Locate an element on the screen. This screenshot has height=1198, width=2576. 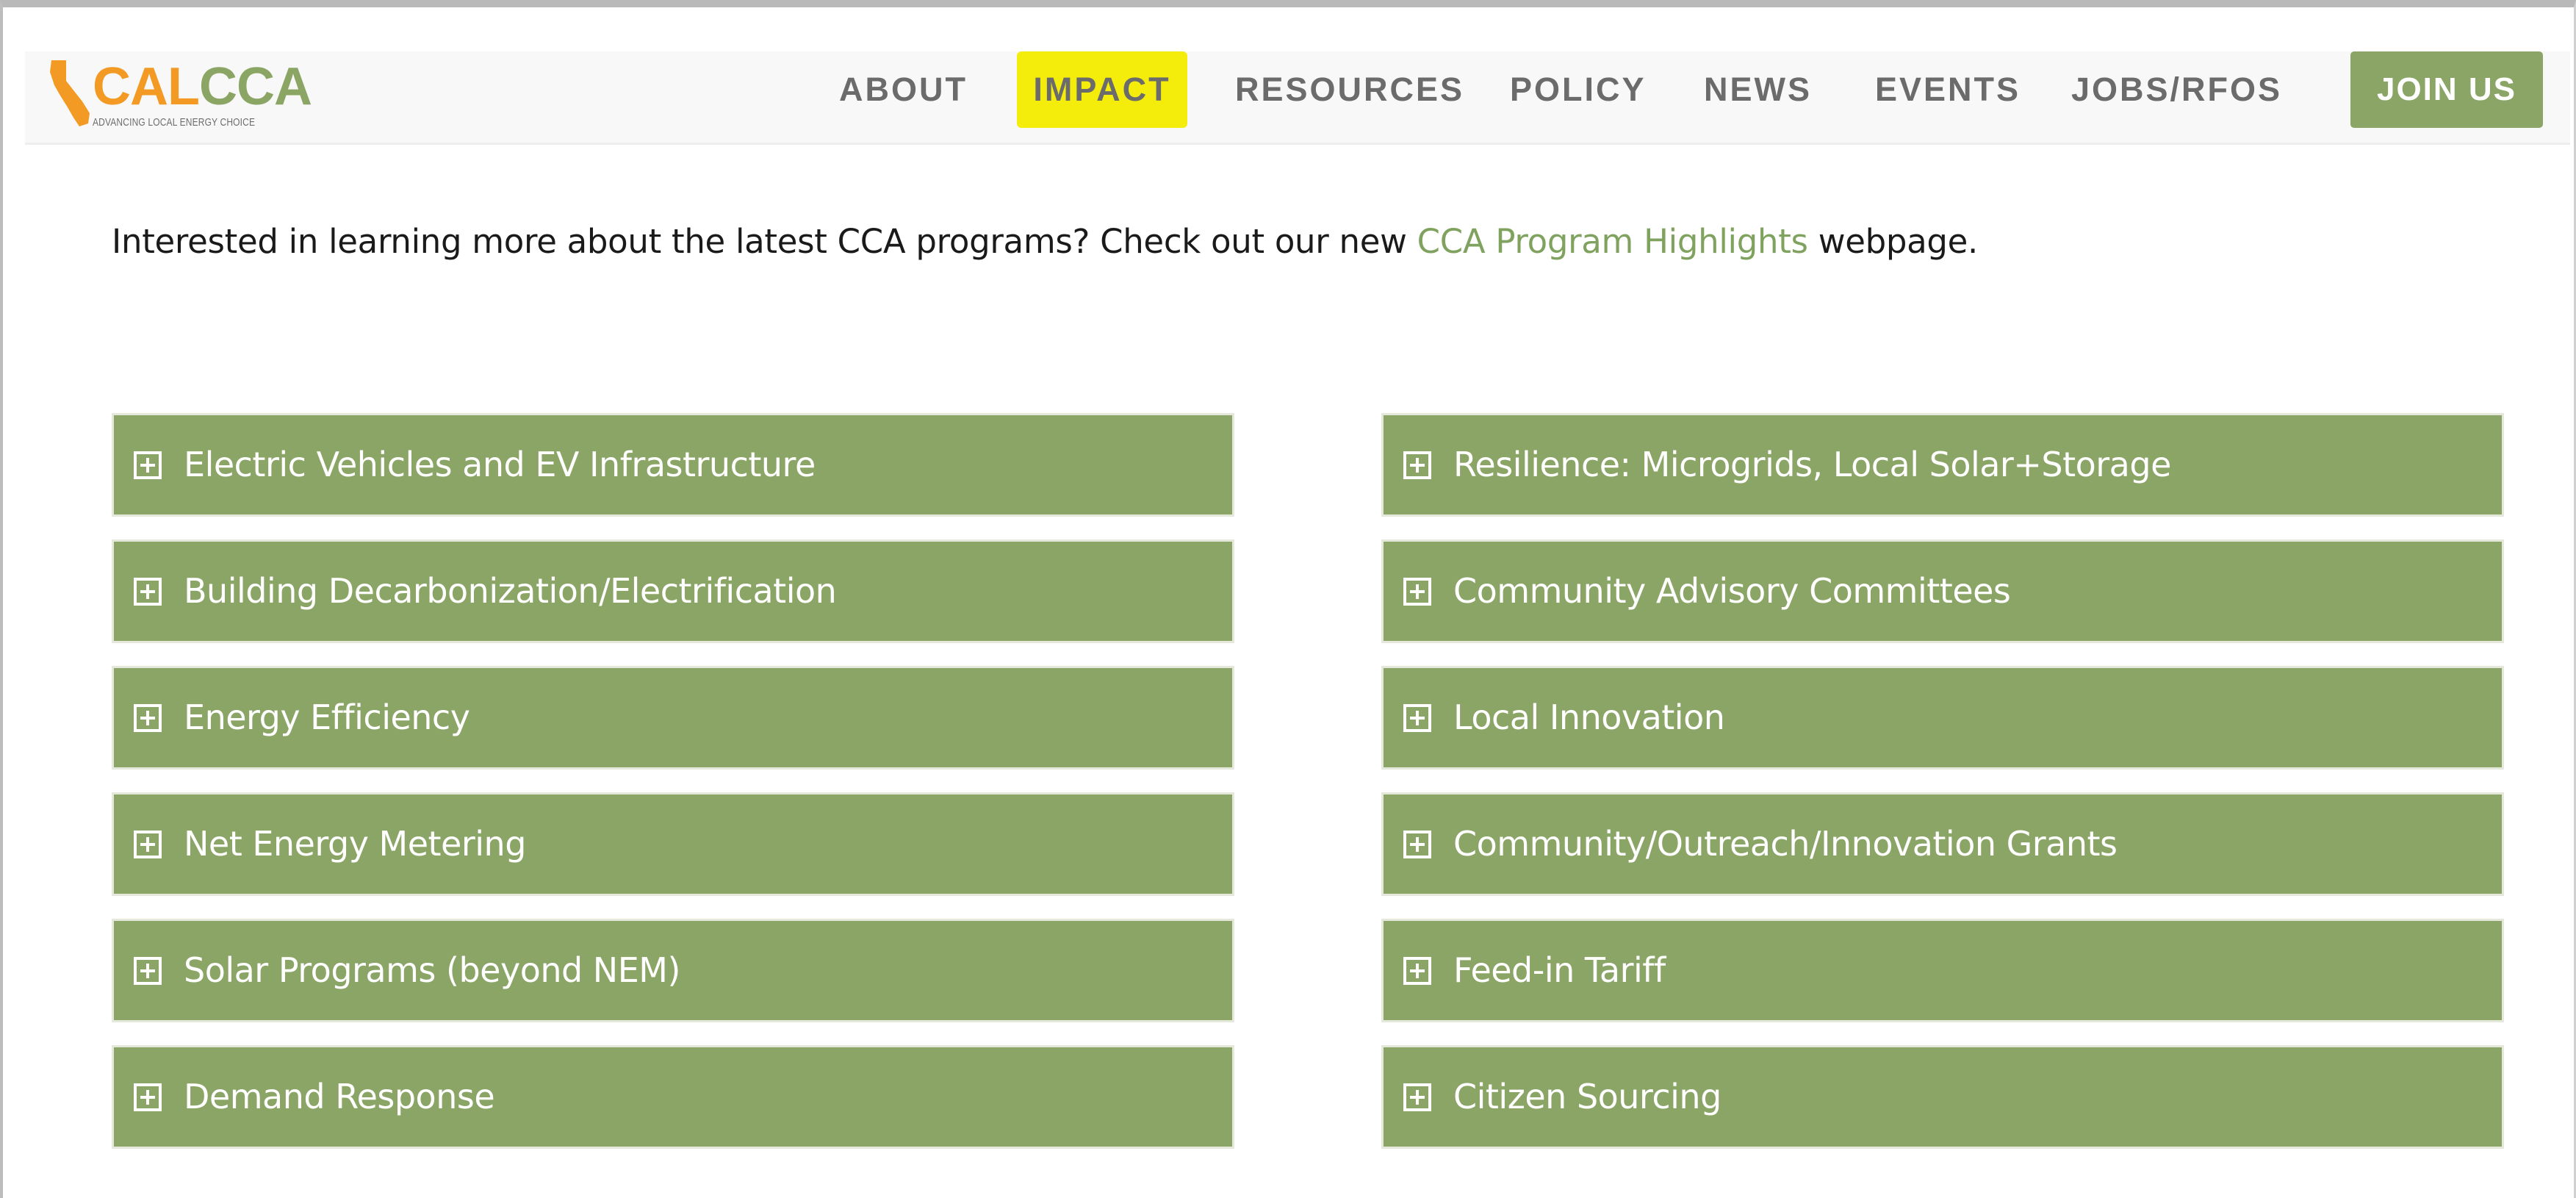
california-state-icon is located at coordinates (70, 93).